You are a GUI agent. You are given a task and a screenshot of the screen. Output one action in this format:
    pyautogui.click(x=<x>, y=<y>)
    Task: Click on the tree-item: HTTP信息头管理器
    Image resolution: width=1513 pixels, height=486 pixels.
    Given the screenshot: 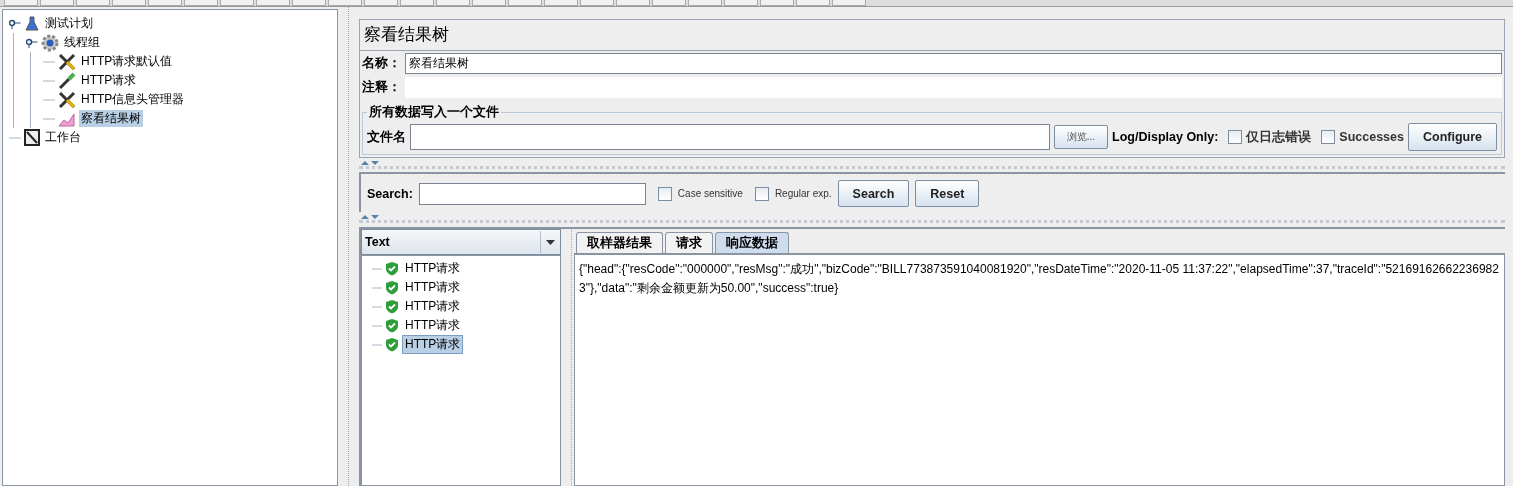 What is the action you would take?
    pyautogui.click(x=133, y=99)
    